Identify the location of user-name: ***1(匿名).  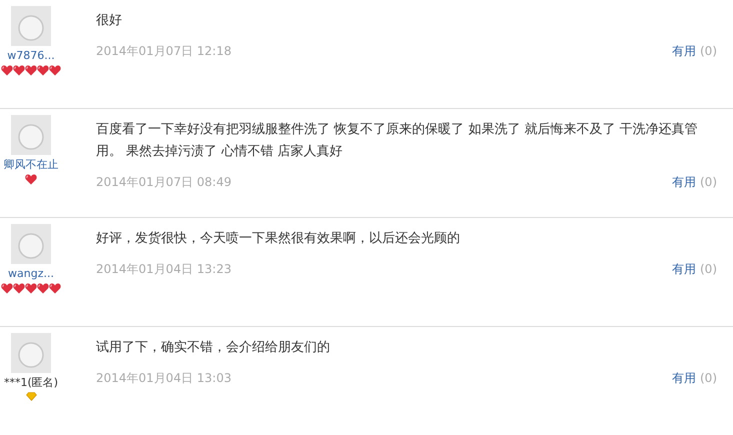
(31, 383).